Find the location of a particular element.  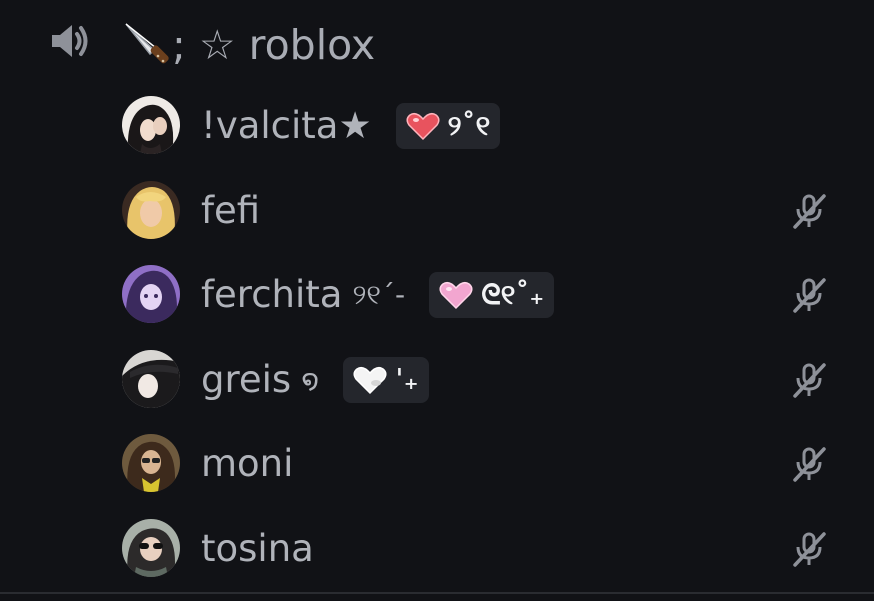

speaker-icon is located at coordinates (70, 41).